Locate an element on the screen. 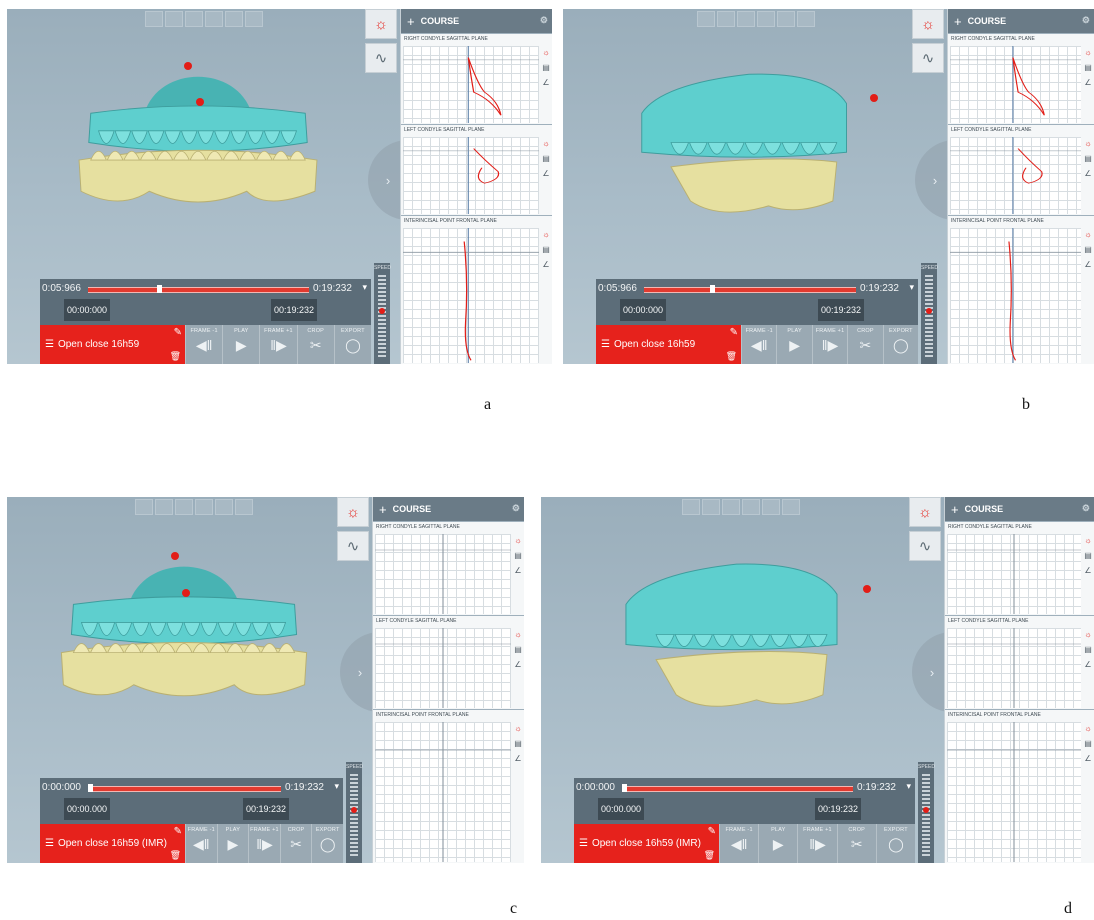 The width and height of the screenshot is (1094, 920). speed-track is located at coordinates (929, 316).